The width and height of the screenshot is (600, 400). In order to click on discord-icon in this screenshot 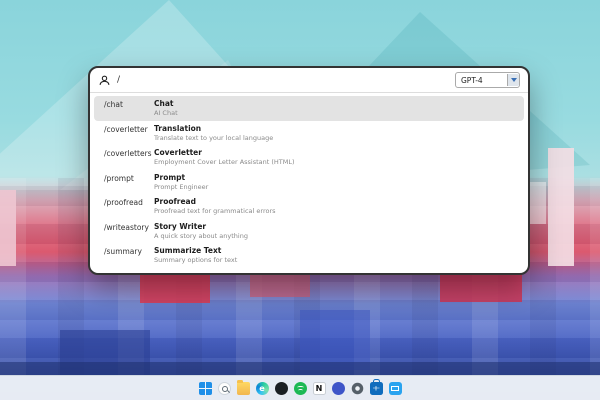, I will do `click(338, 388)`.